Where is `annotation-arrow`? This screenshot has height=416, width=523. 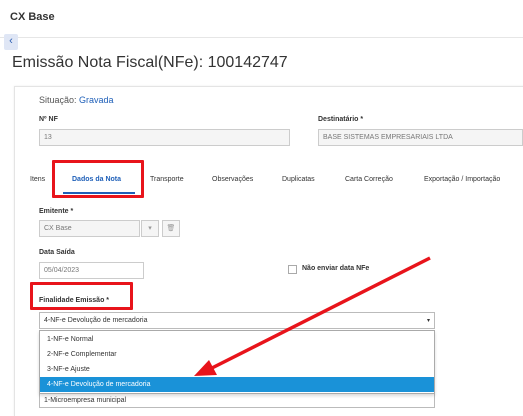 annotation-arrow is located at coordinates (312, 316).